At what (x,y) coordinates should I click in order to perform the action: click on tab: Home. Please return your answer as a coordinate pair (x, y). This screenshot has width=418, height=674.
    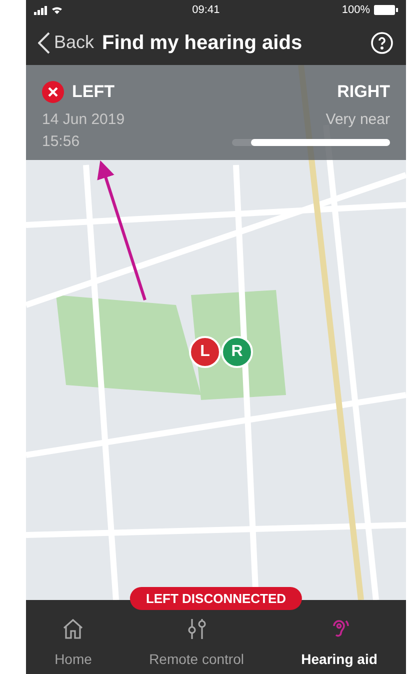
    Looking at the image, I should click on (73, 643).